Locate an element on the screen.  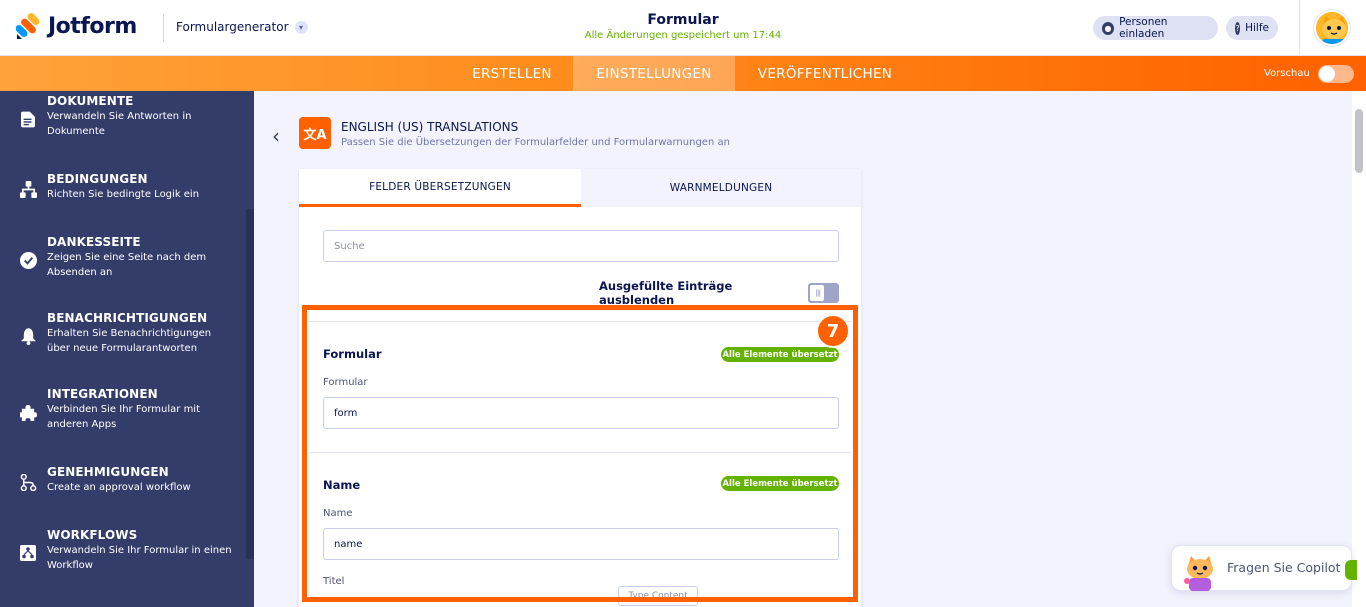
page-scrollbar-thumb is located at coordinates (1359, 141).